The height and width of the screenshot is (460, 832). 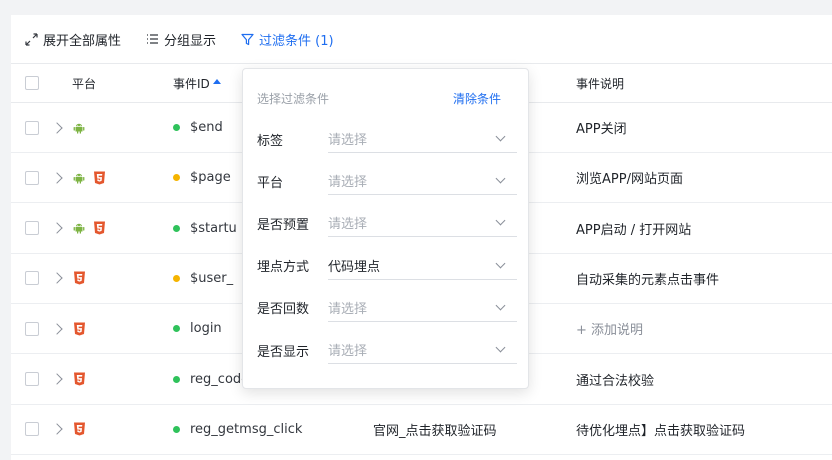 What do you see at coordinates (202, 177) in the screenshot?
I see `event-id-cell: $page` at bounding box center [202, 177].